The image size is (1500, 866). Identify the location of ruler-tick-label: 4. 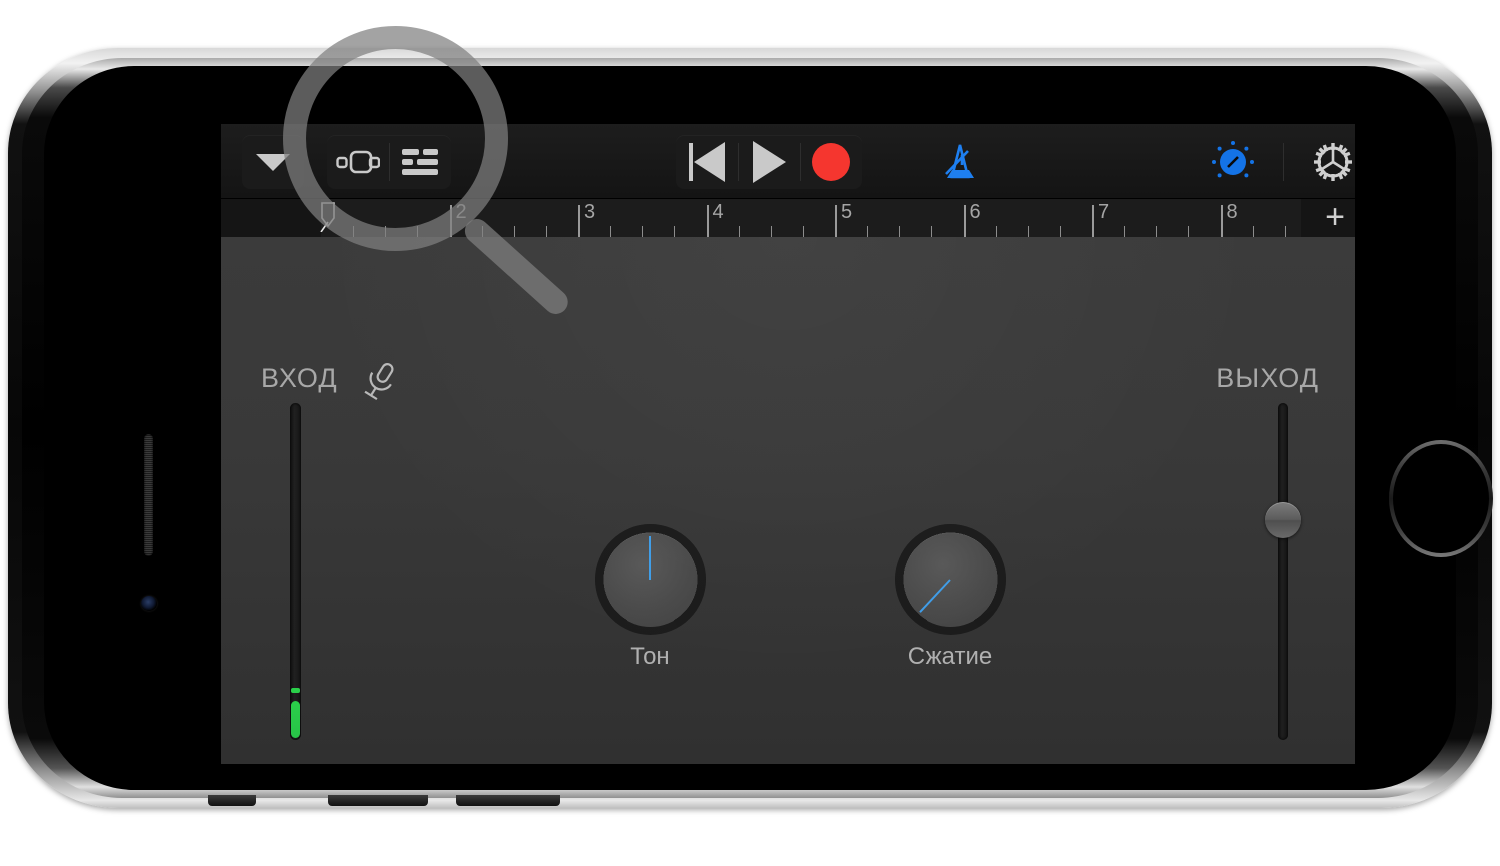
(718, 212).